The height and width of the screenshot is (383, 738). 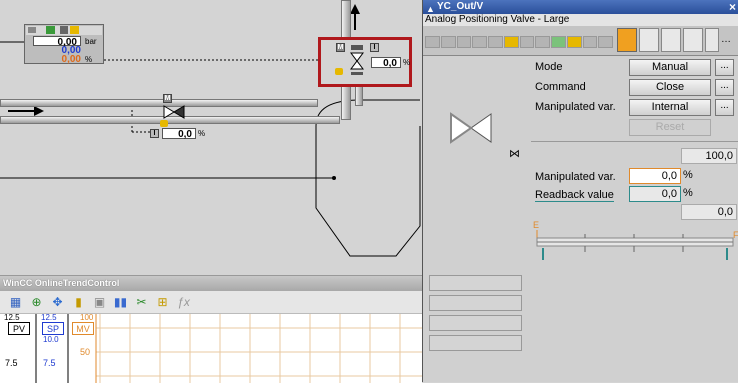 I want to click on command-button: Close, so click(x=670, y=87).